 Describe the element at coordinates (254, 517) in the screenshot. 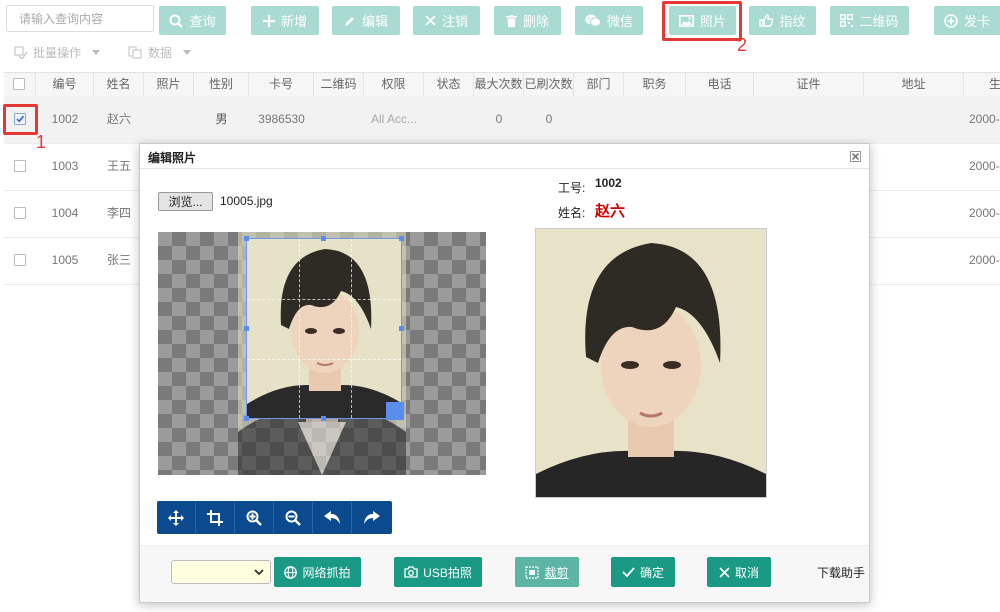

I see `zoom-in-tool` at that location.